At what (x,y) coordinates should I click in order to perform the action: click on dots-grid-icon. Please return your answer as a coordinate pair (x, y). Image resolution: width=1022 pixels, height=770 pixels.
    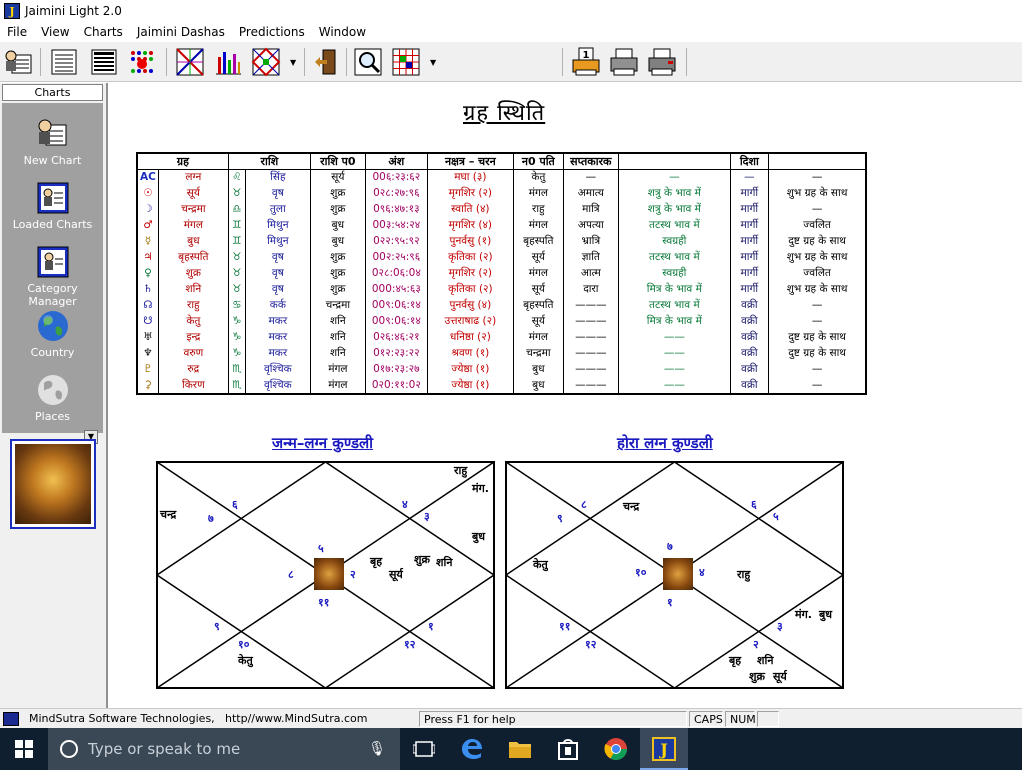
    Looking at the image, I should click on (142, 62).